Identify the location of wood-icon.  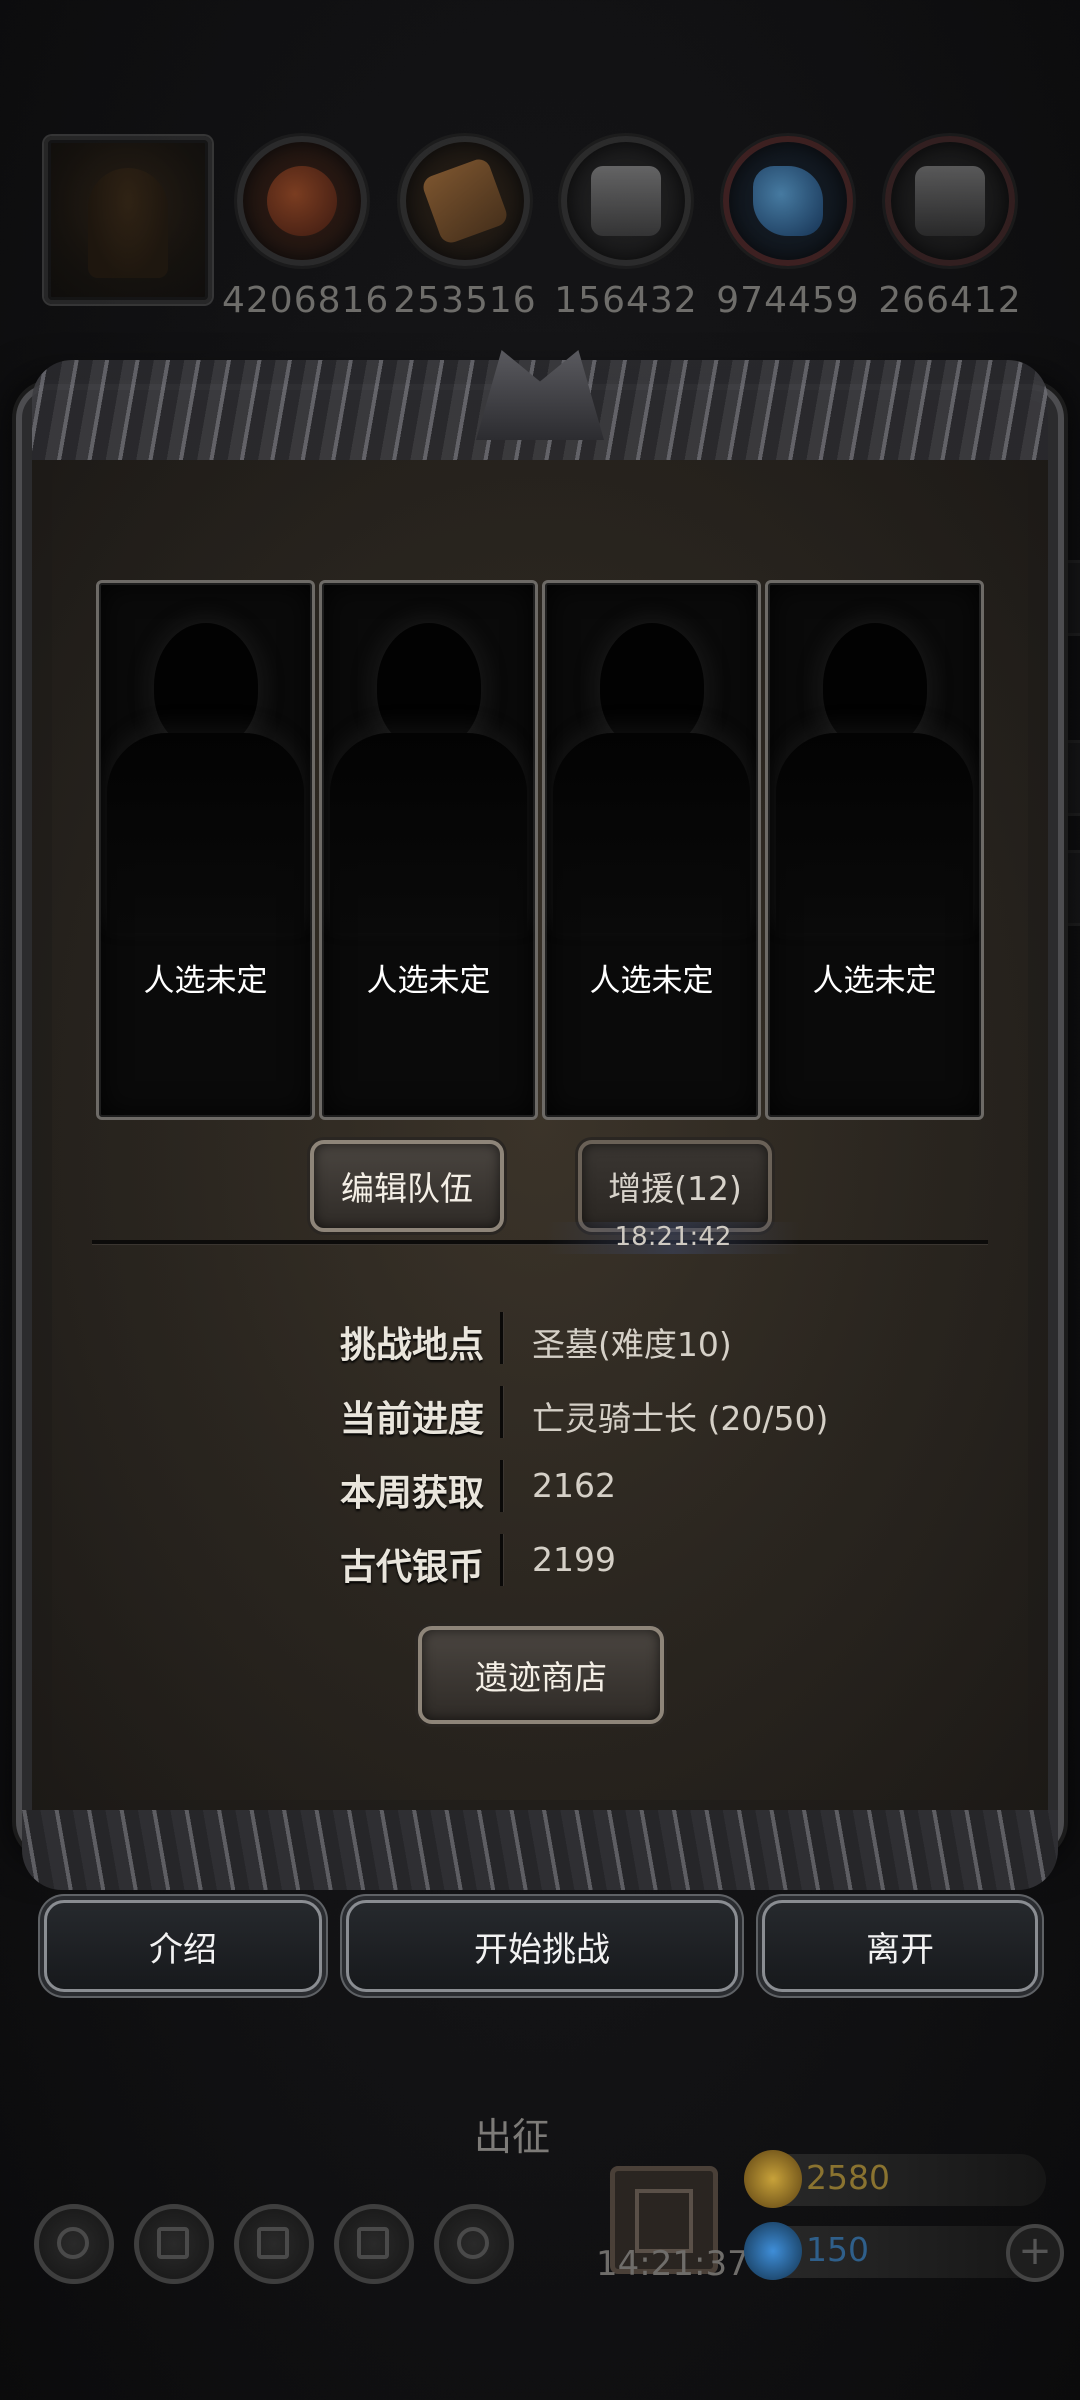
(465, 201).